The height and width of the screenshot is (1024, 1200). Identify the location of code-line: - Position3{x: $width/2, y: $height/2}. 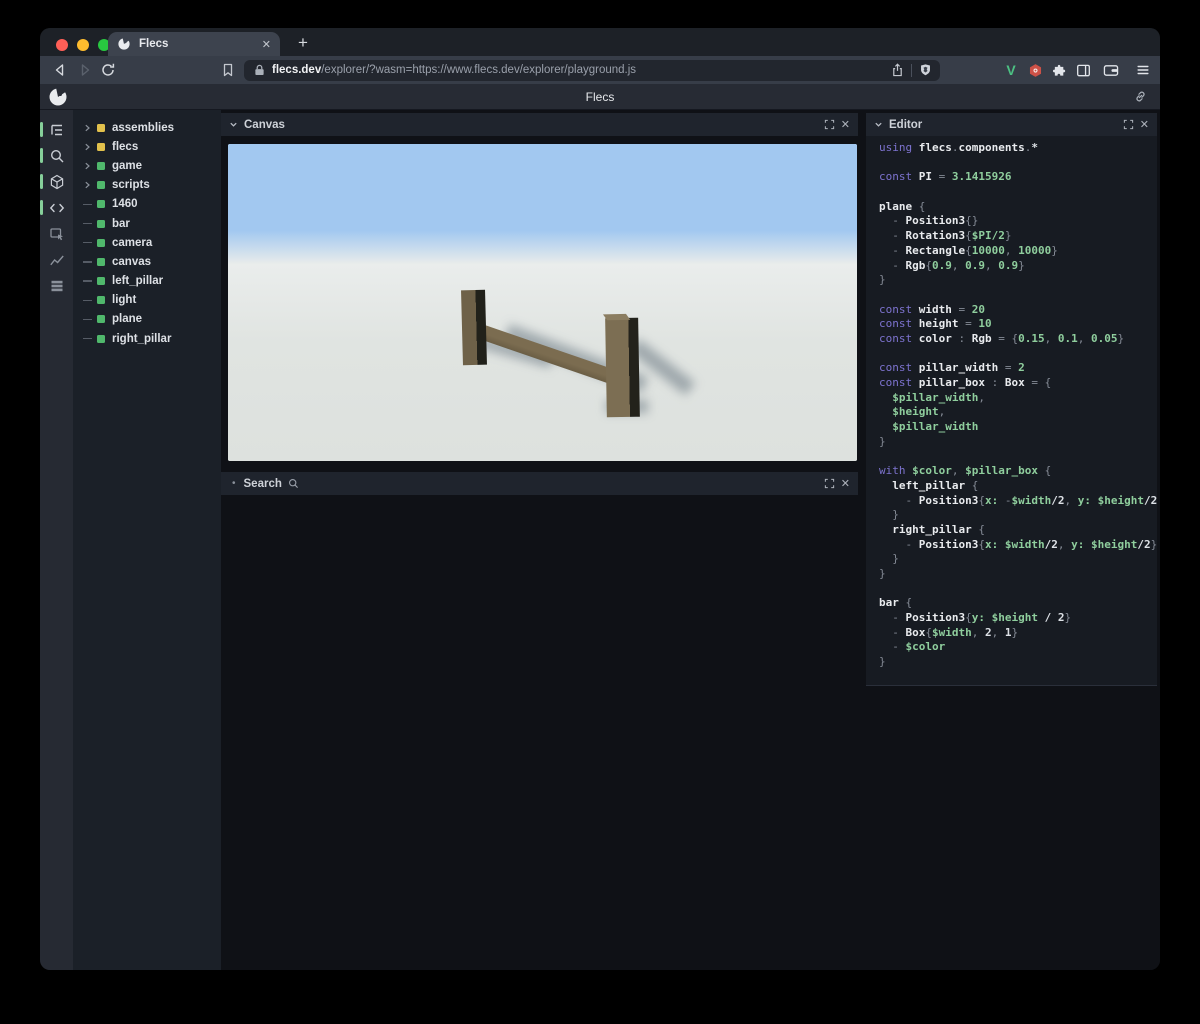
(1018, 544).